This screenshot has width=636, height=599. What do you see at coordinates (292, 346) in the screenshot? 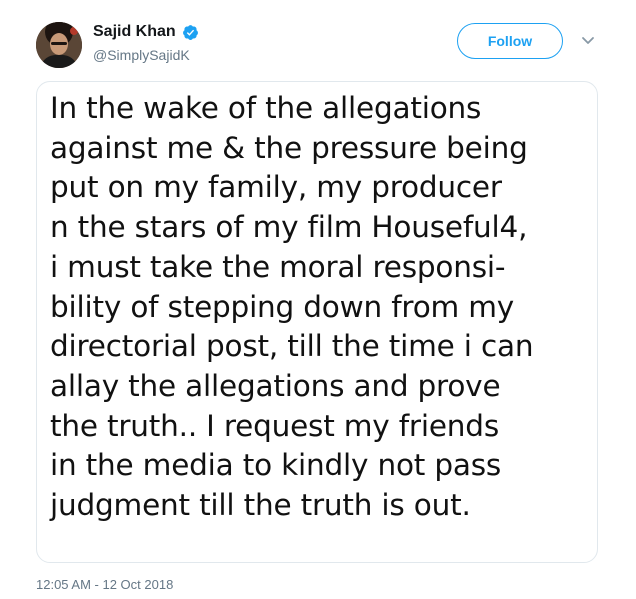
I see `image-text-line: directorial post, till the time i can` at bounding box center [292, 346].